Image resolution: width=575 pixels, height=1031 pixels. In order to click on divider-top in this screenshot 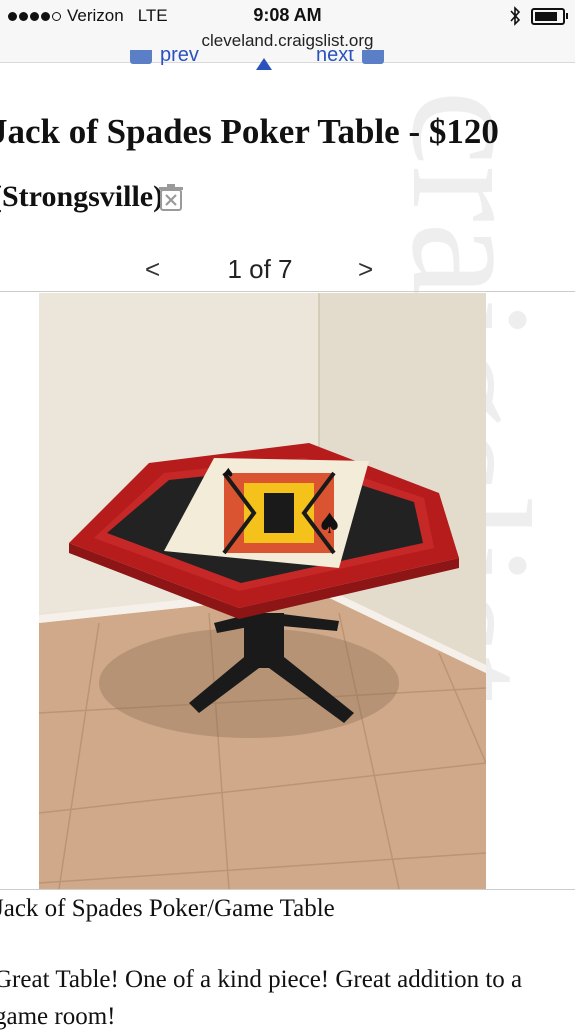, I will do `click(287, 291)`.